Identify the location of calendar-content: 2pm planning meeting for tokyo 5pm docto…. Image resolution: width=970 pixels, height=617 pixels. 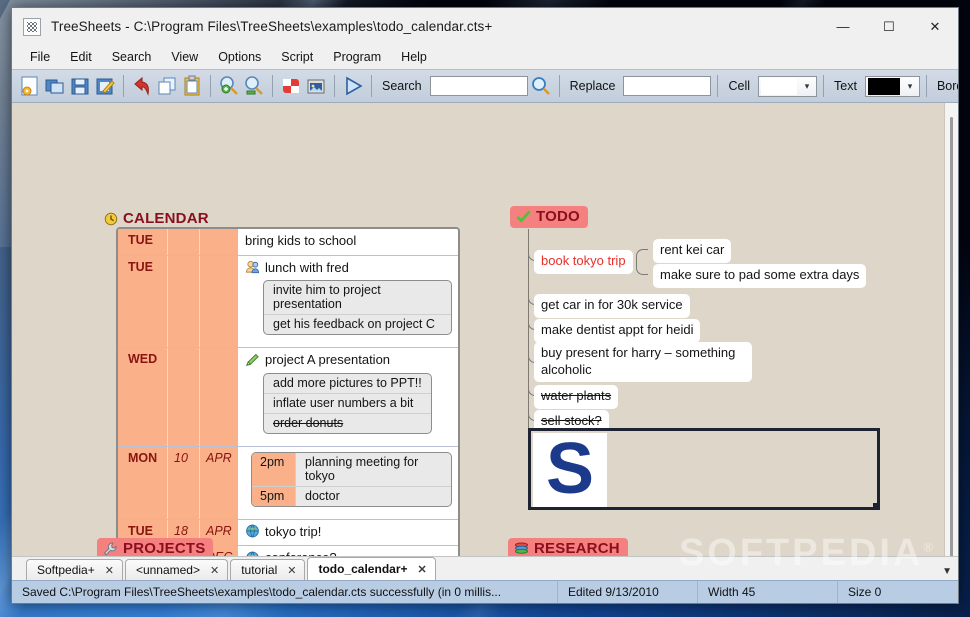
(348, 482).